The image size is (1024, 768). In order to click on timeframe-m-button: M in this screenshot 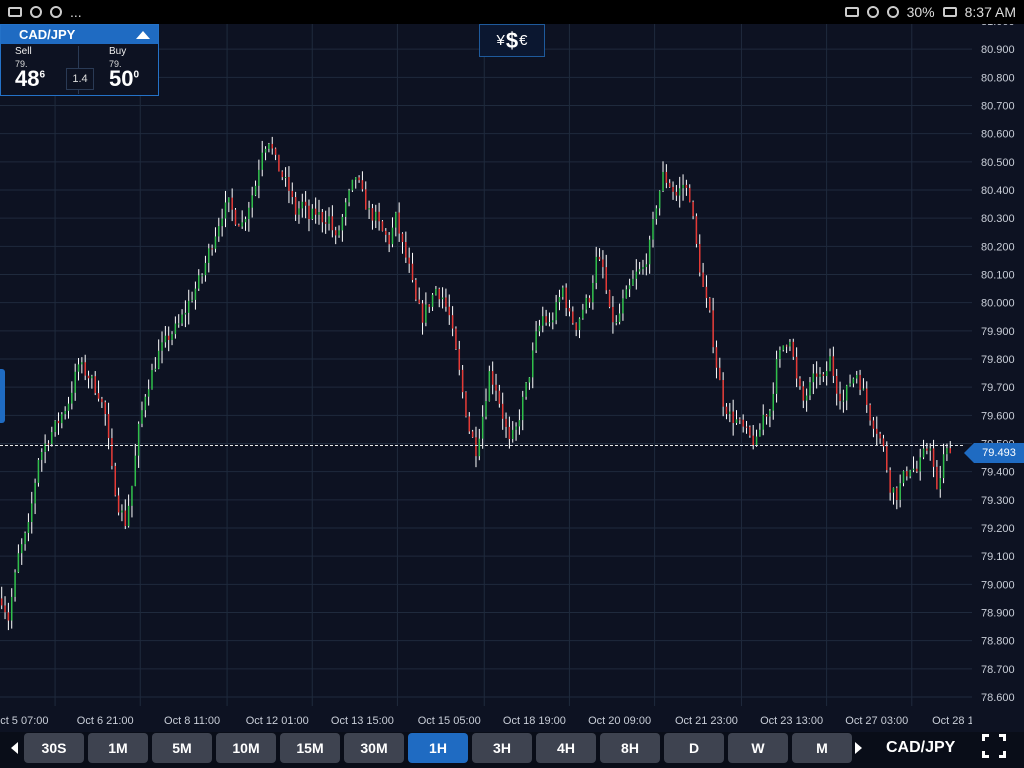, I will do `click(822, 748)`.